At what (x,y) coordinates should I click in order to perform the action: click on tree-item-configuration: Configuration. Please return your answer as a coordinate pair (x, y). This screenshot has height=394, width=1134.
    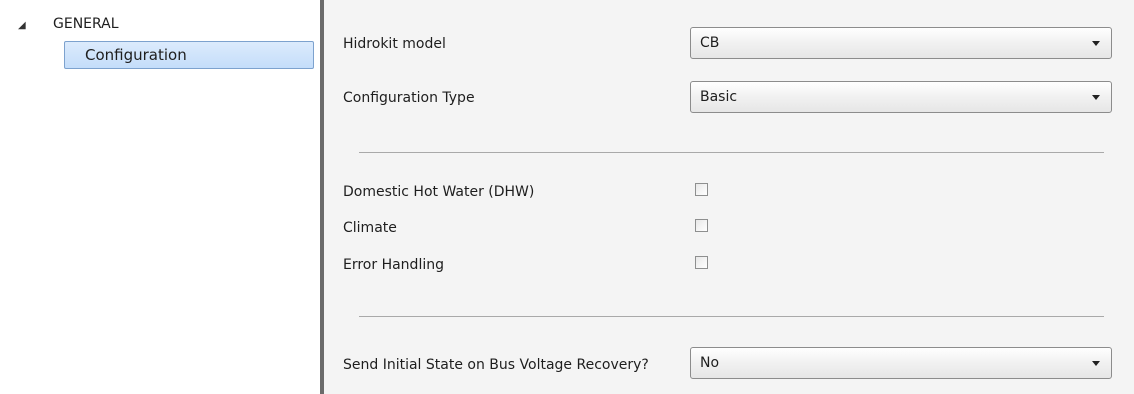
    Looking at the image, I should click on (189, 55).